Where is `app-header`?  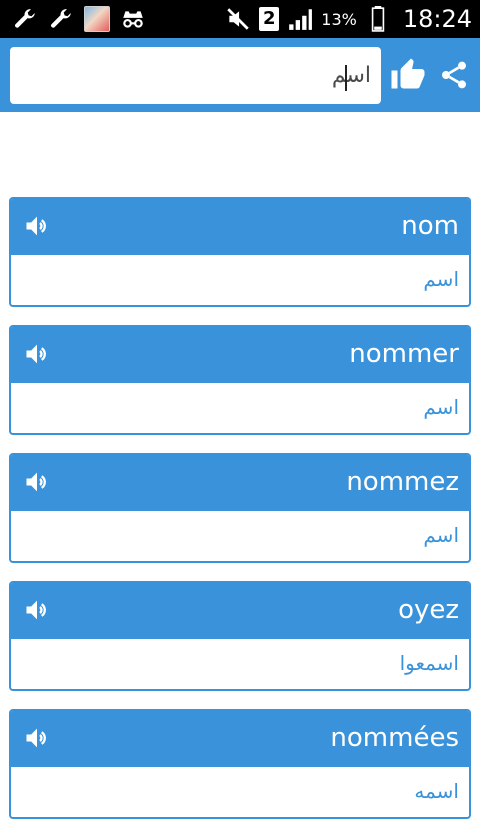
app-header is located at coordinates (240, 75).